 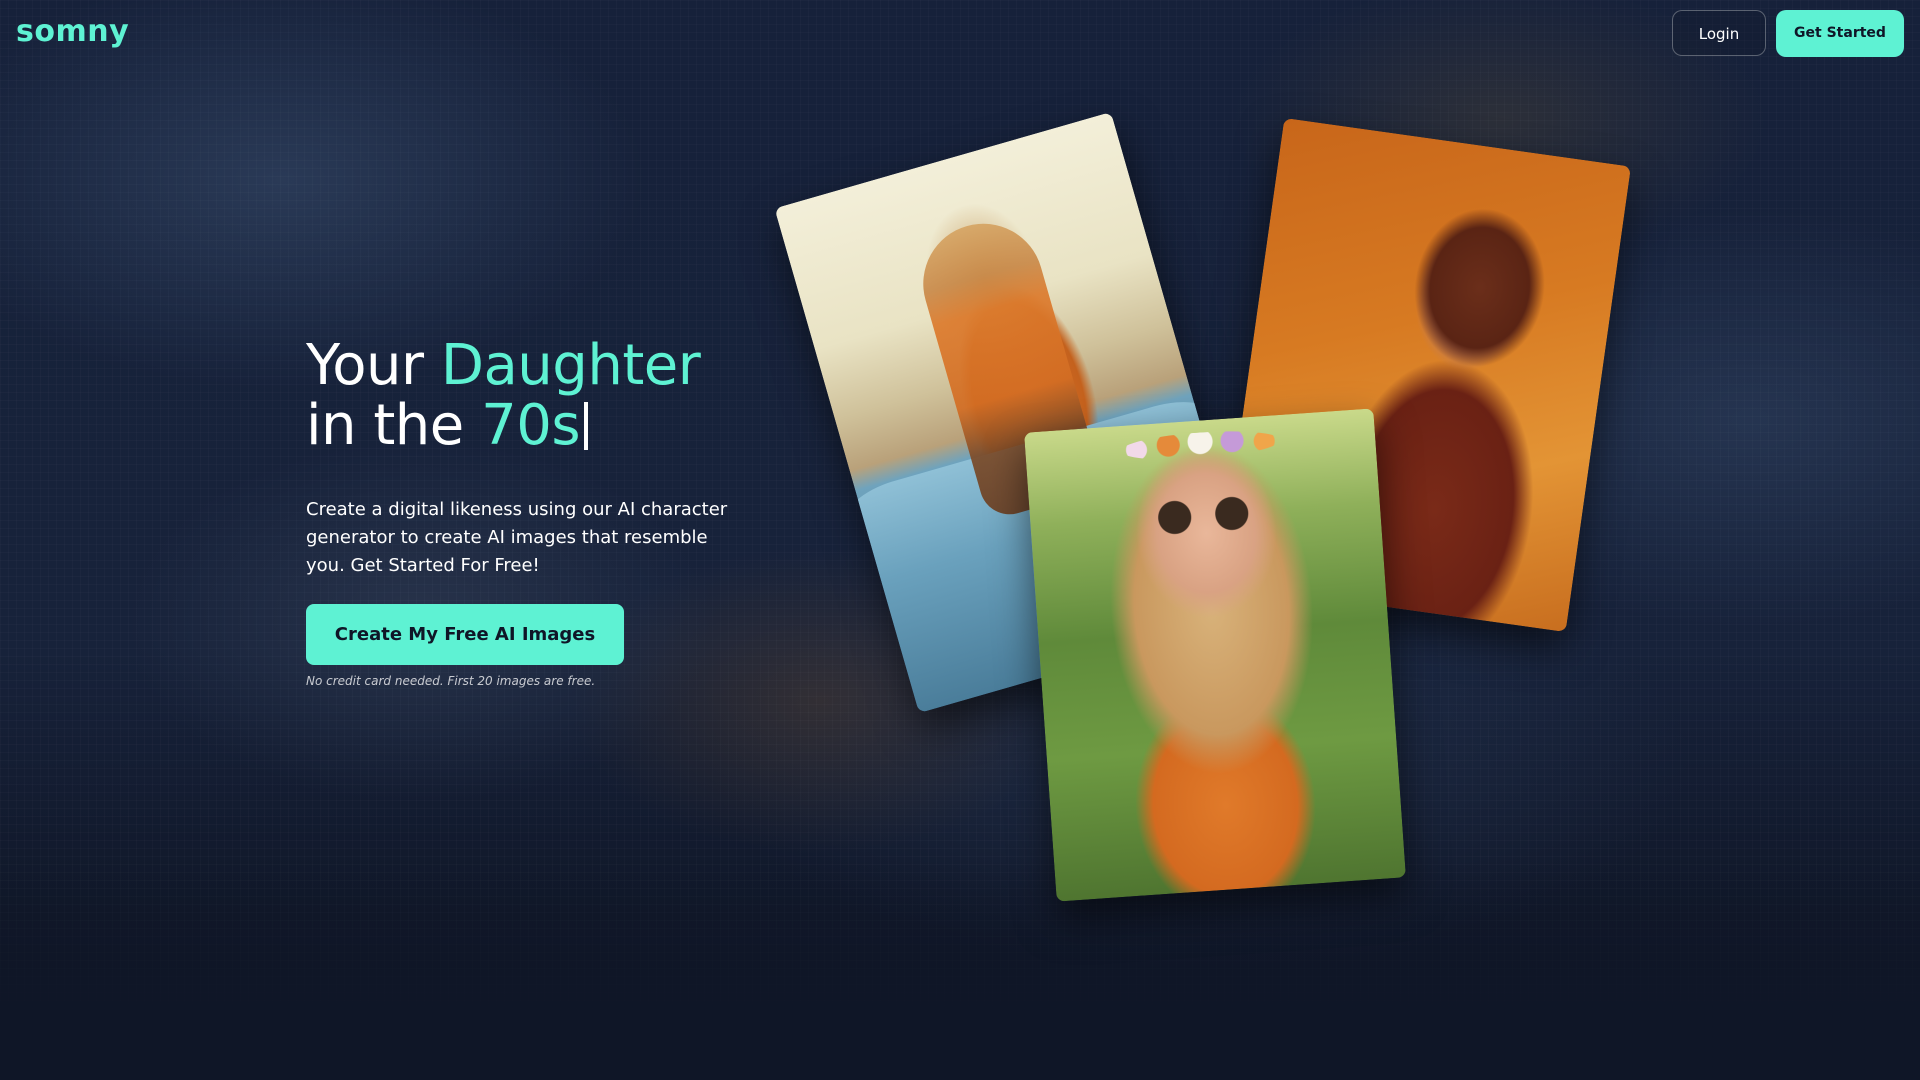 I want to click on hero-title: Your Daughter in the 70s, so click(x=503, y=395).